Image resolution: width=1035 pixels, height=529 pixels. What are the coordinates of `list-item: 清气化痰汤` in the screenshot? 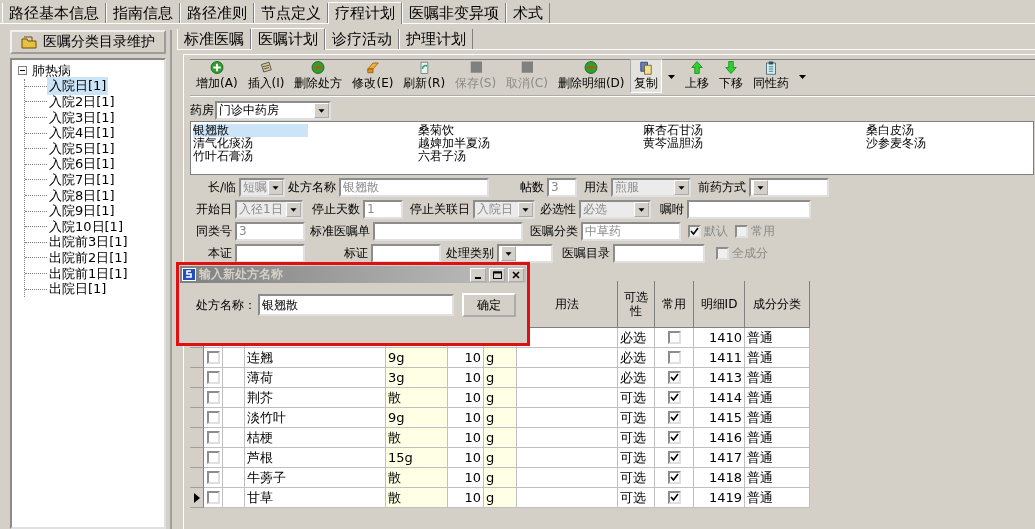 It's located at (223, 143).